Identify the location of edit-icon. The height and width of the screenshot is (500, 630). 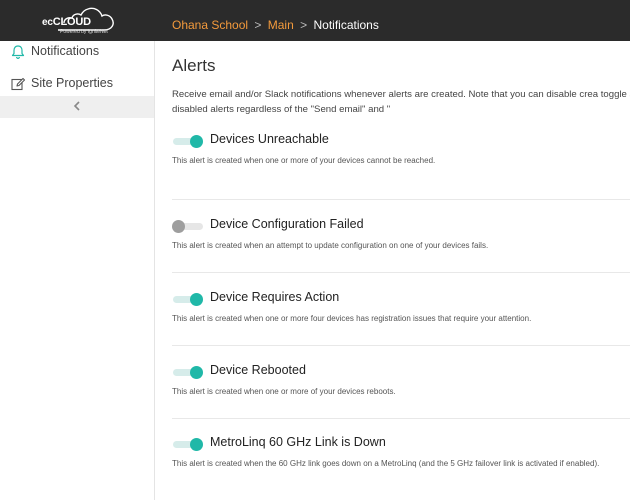
(18, 84).